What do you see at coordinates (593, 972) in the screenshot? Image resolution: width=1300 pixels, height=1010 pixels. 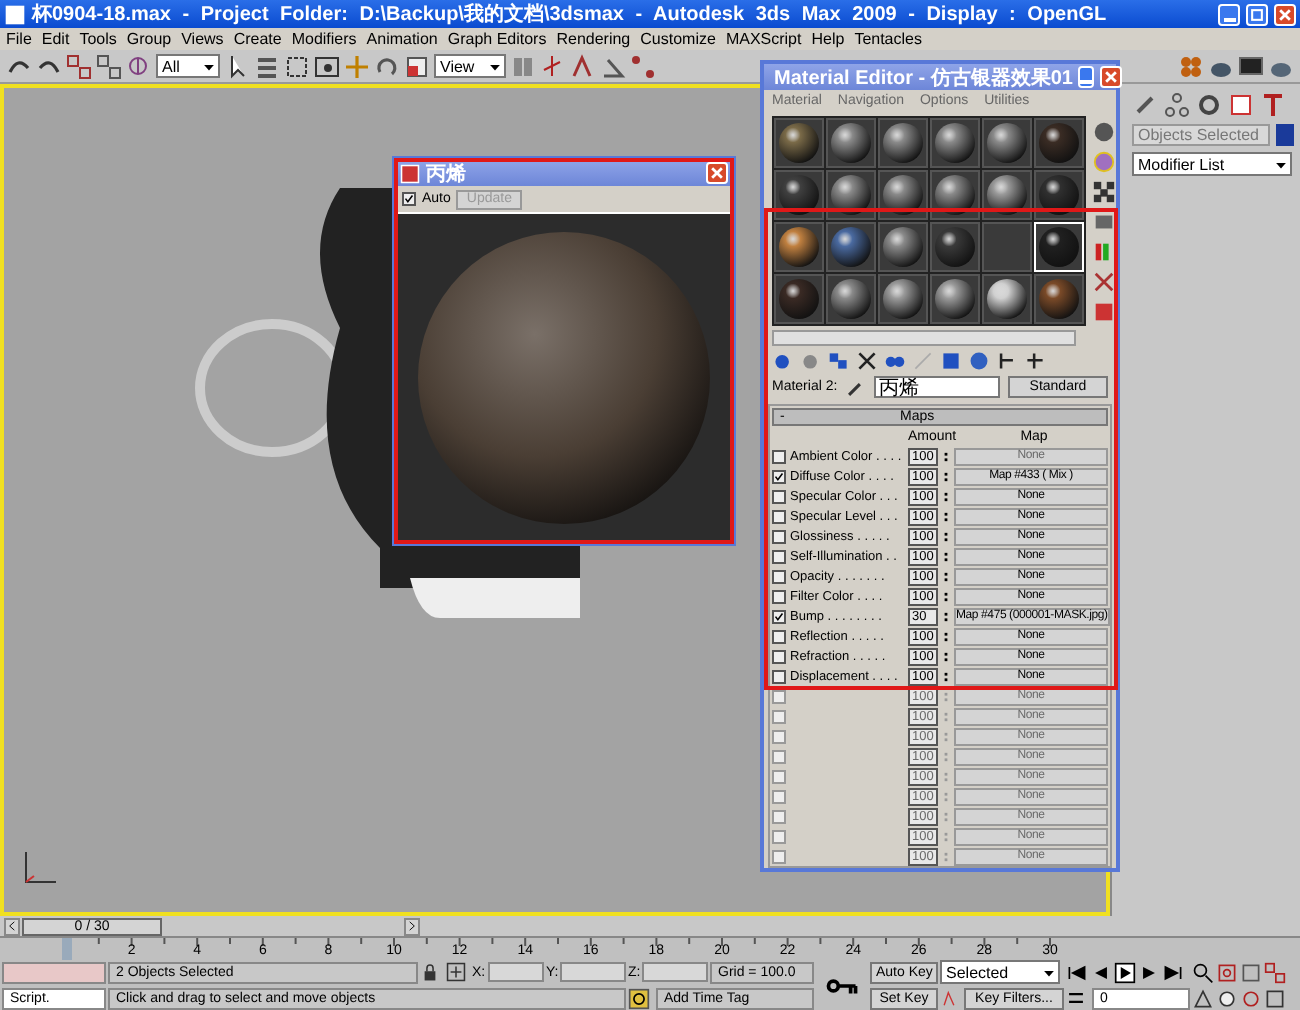 I see `y-coordinate-field` at bounding box center [593, 972].